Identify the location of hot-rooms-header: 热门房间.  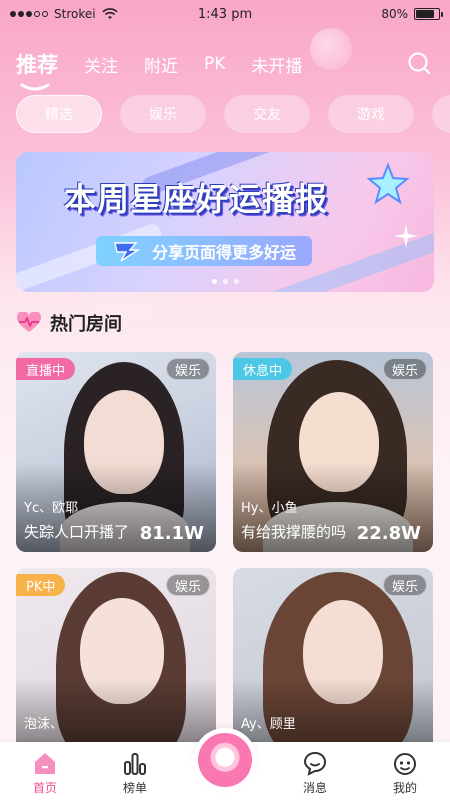
(69, 323).